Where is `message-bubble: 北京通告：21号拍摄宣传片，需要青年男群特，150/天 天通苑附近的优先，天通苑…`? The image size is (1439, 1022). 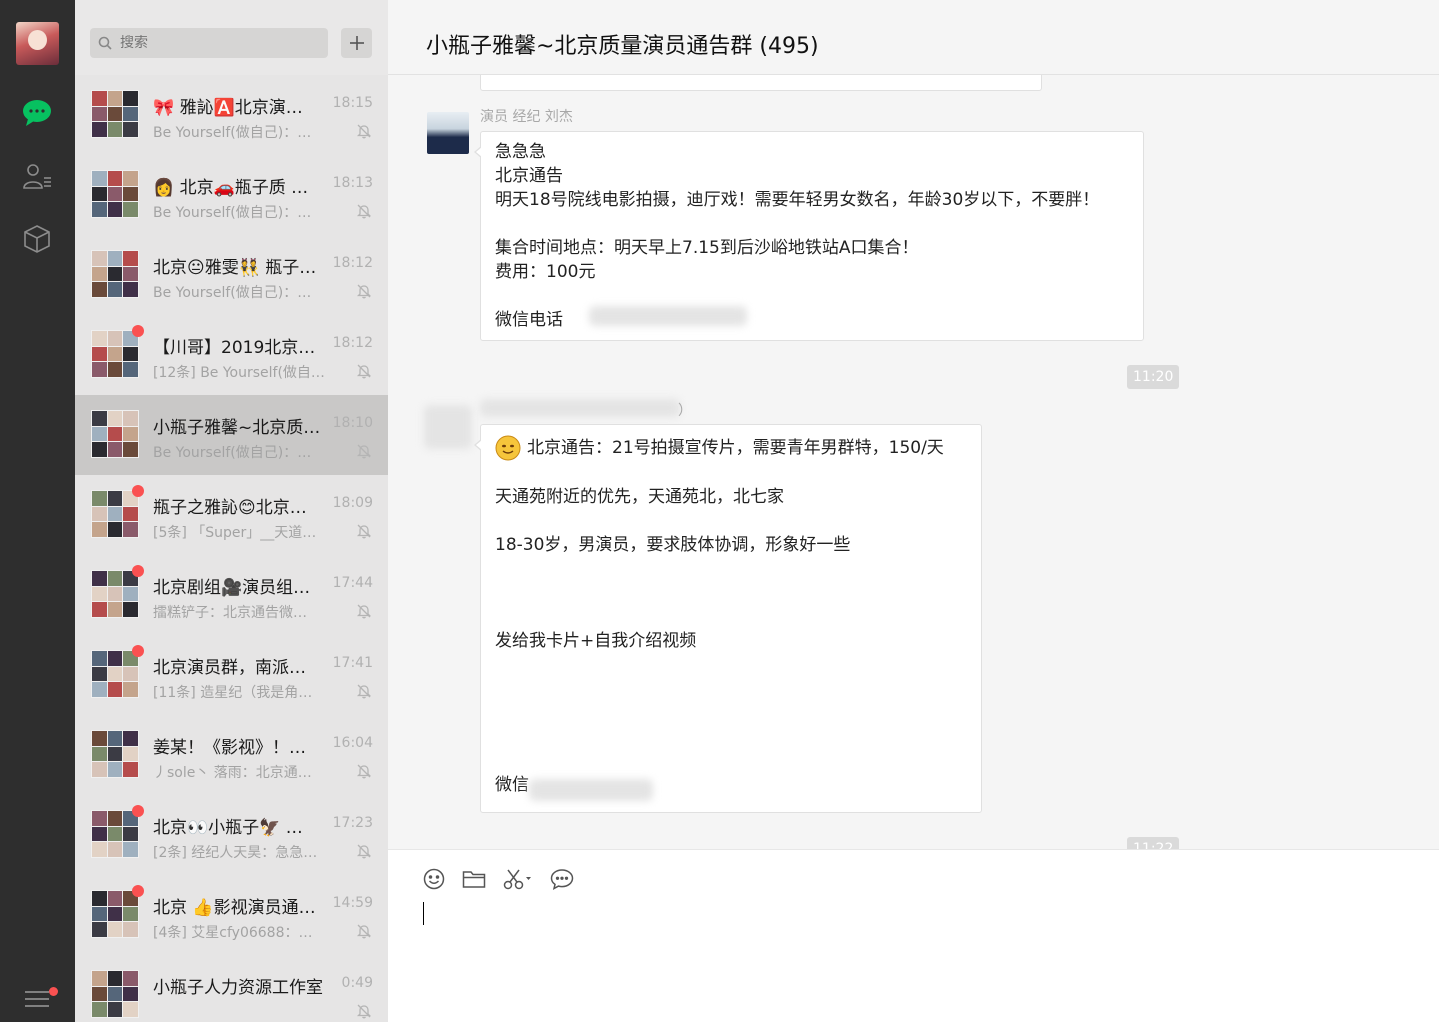 message-bubble: 北京通告：21号拍摄宣传片，需要青年男群特，150/天 天通苑附近的优先，天通苑… is located at coordinates (728, 618).